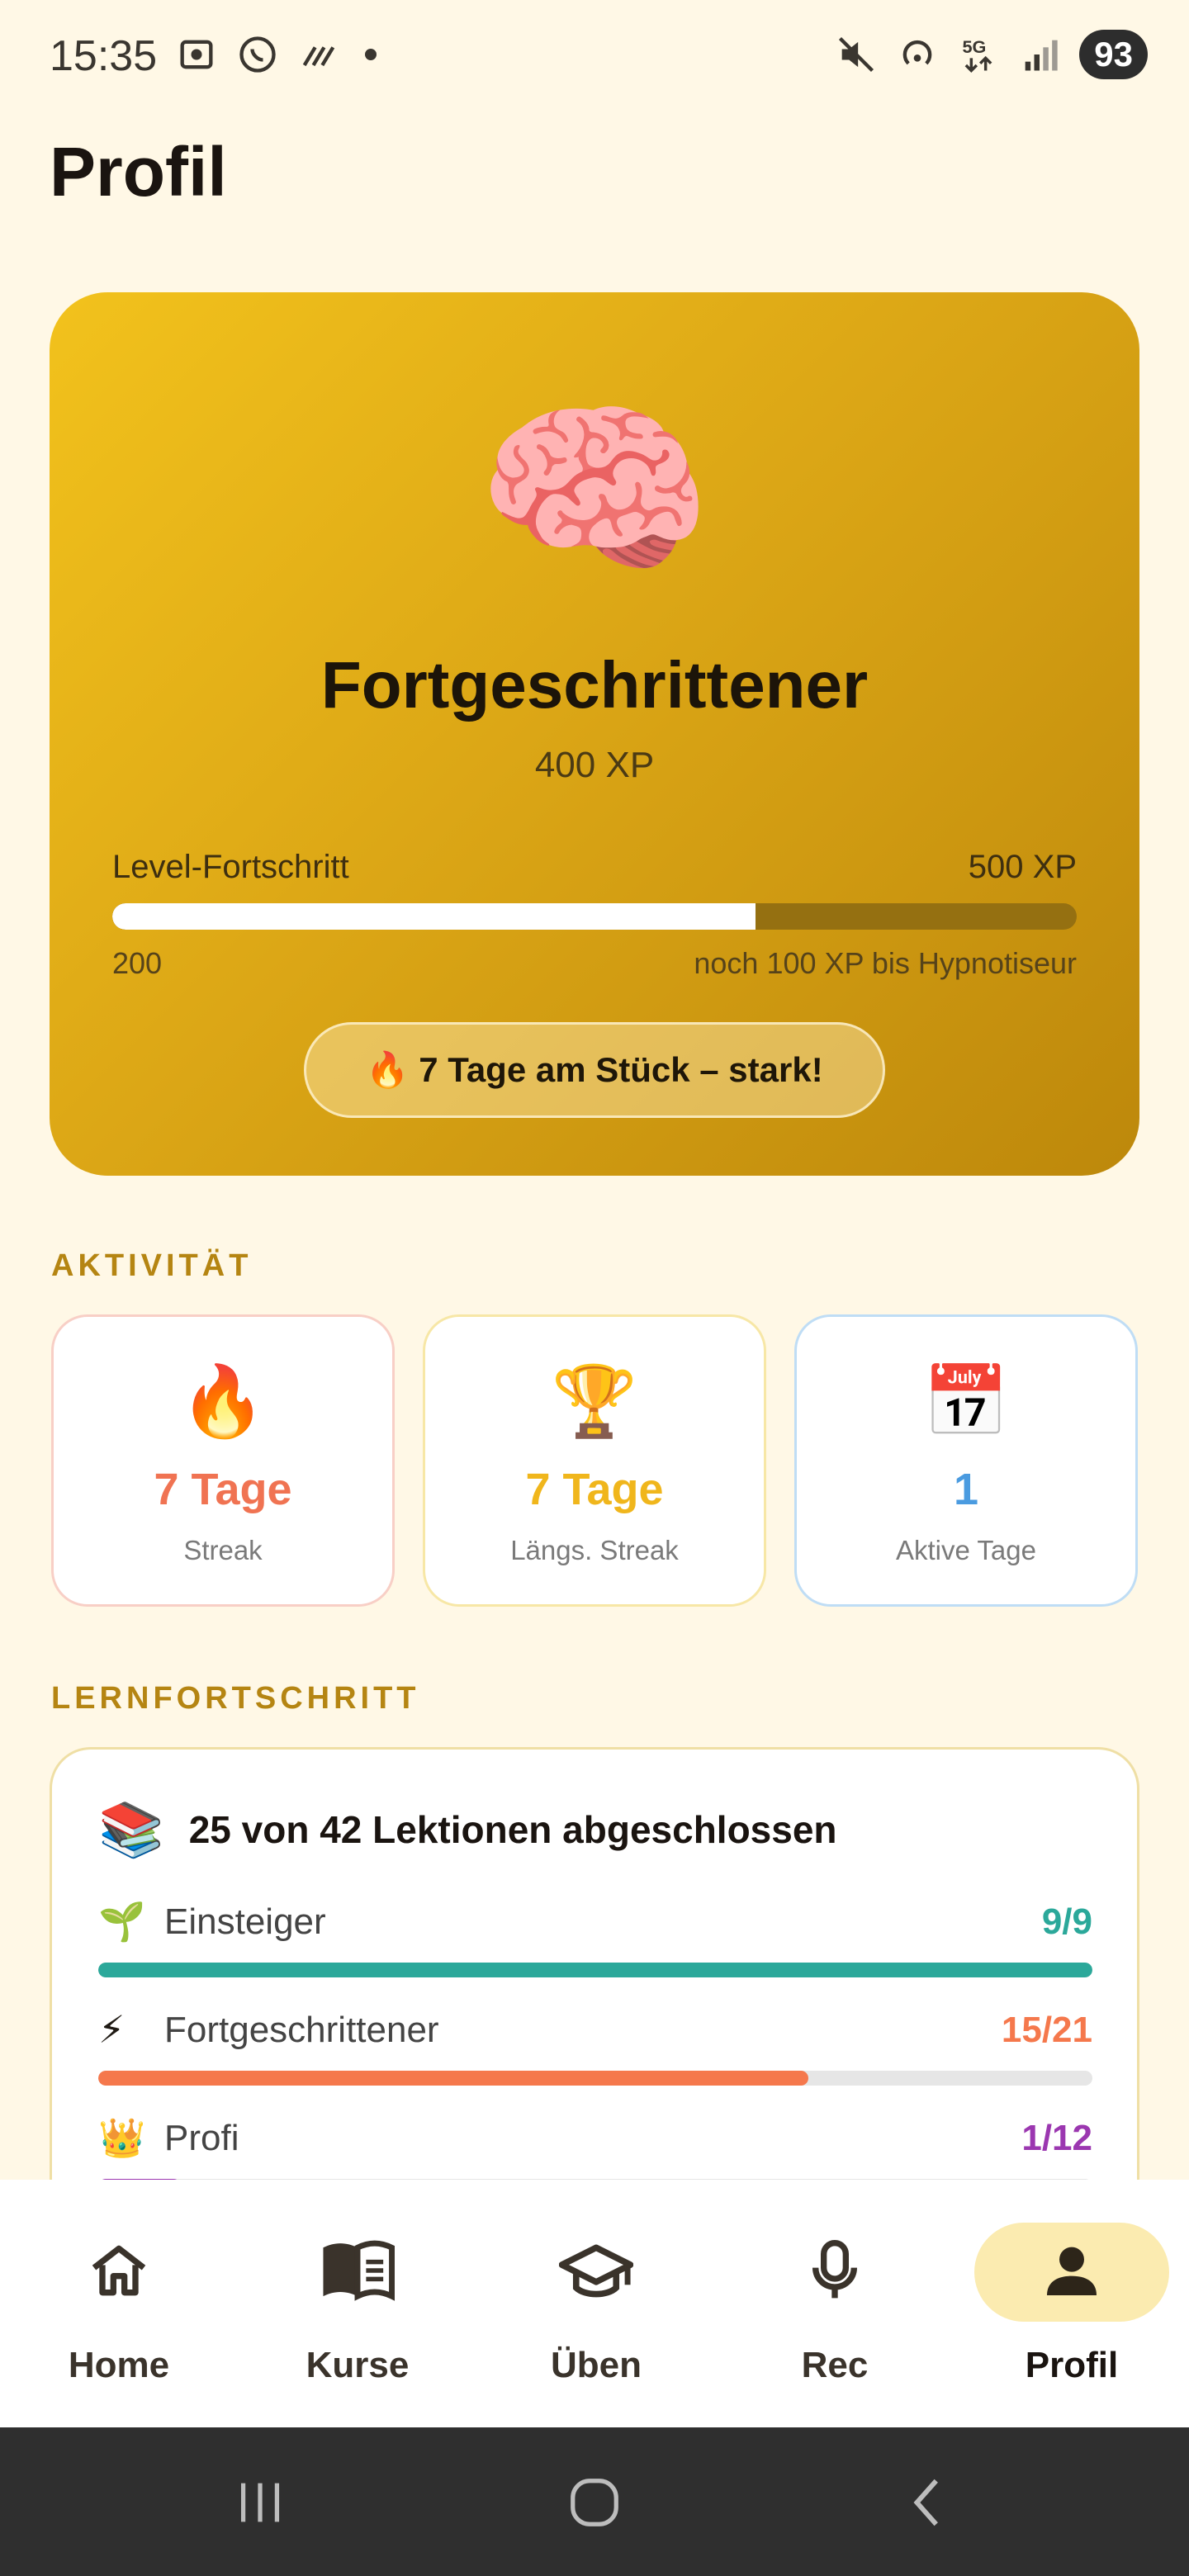 The height and width of the screenshot is (2576, 1189). Describe the element at coordinates (201, 2138) in the screenshot. I see `course-name: Profi` at that location.